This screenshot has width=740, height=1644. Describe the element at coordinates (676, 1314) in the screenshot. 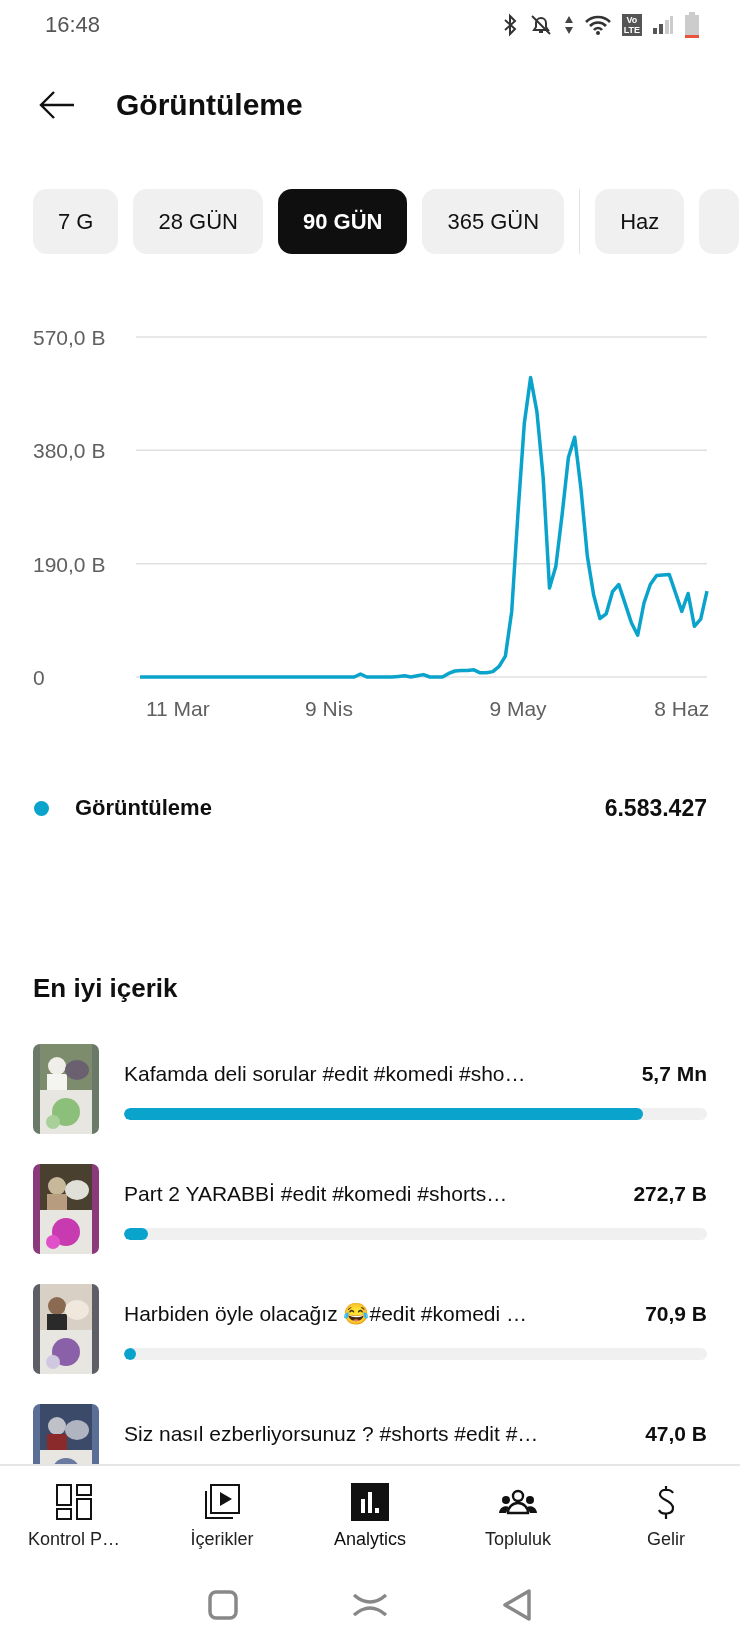

I see `view-count: 70,9 B` at that location.